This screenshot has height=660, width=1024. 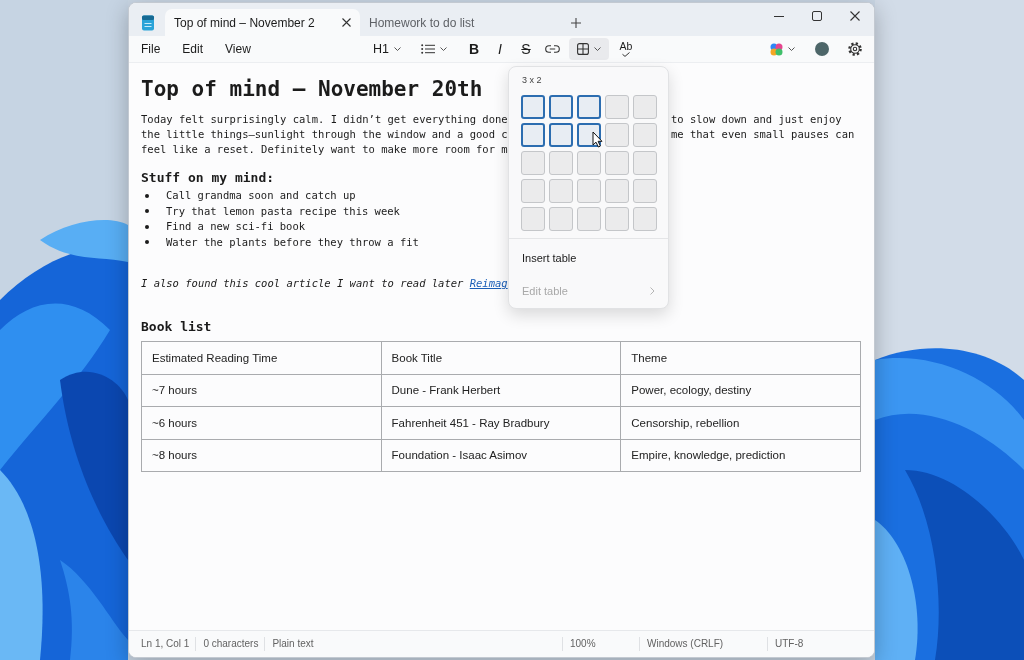 What do you see at coordinates (324, 134) in the screenshot?
I see `body-text: the little things—sunlight through the window and a good c` at bounding box center [324, 134].